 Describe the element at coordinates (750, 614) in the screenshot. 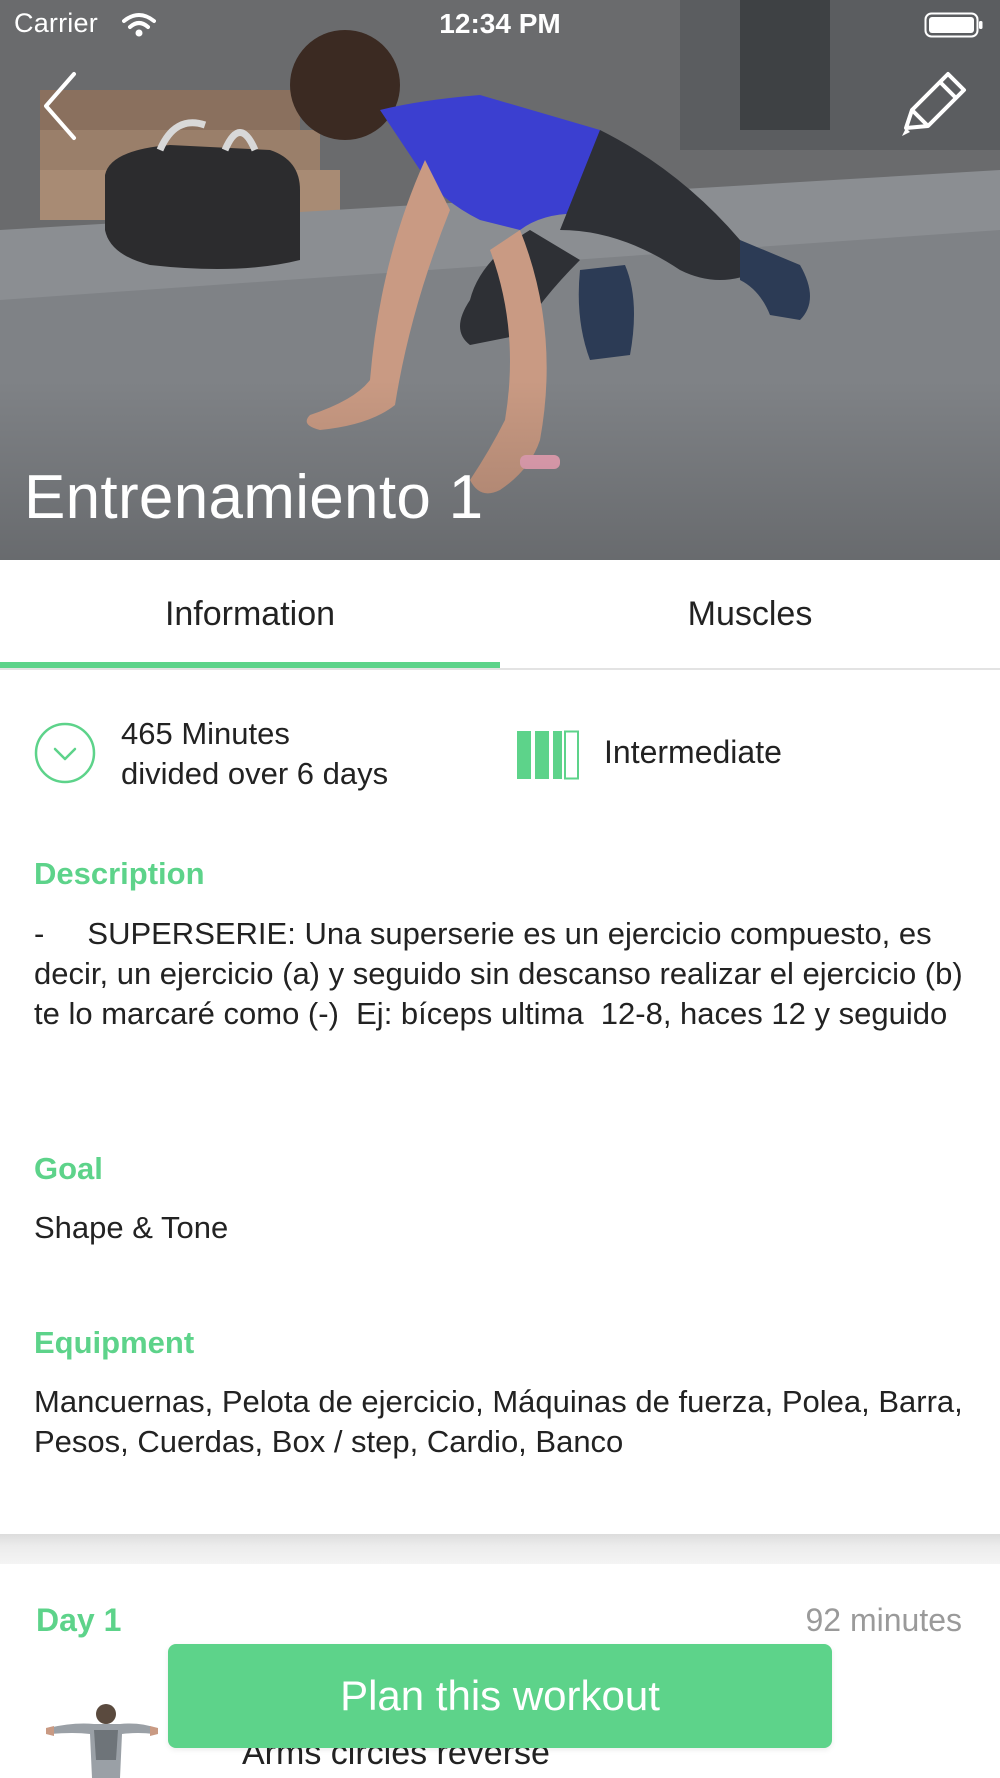

I see `tab-muscles: Muscles` at that location.